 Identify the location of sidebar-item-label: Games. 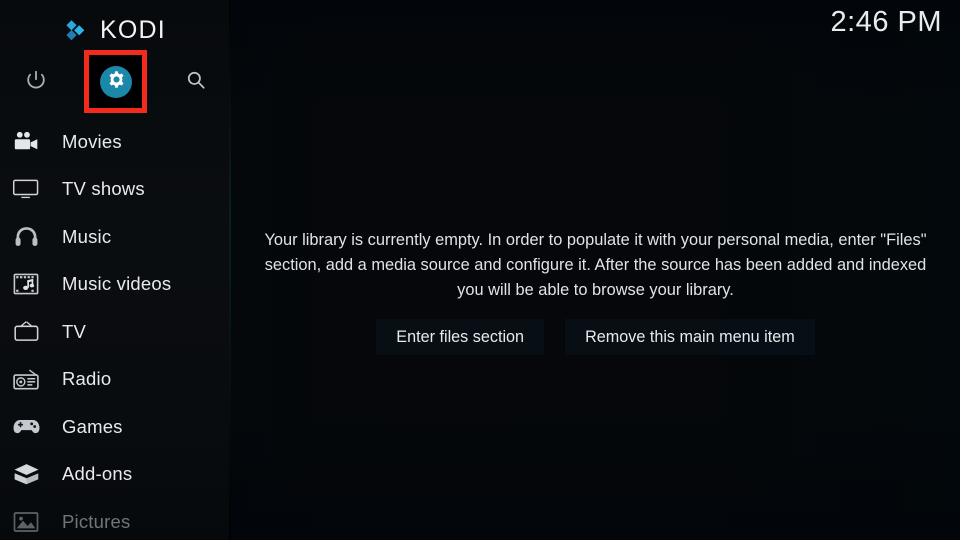
(92, 426).